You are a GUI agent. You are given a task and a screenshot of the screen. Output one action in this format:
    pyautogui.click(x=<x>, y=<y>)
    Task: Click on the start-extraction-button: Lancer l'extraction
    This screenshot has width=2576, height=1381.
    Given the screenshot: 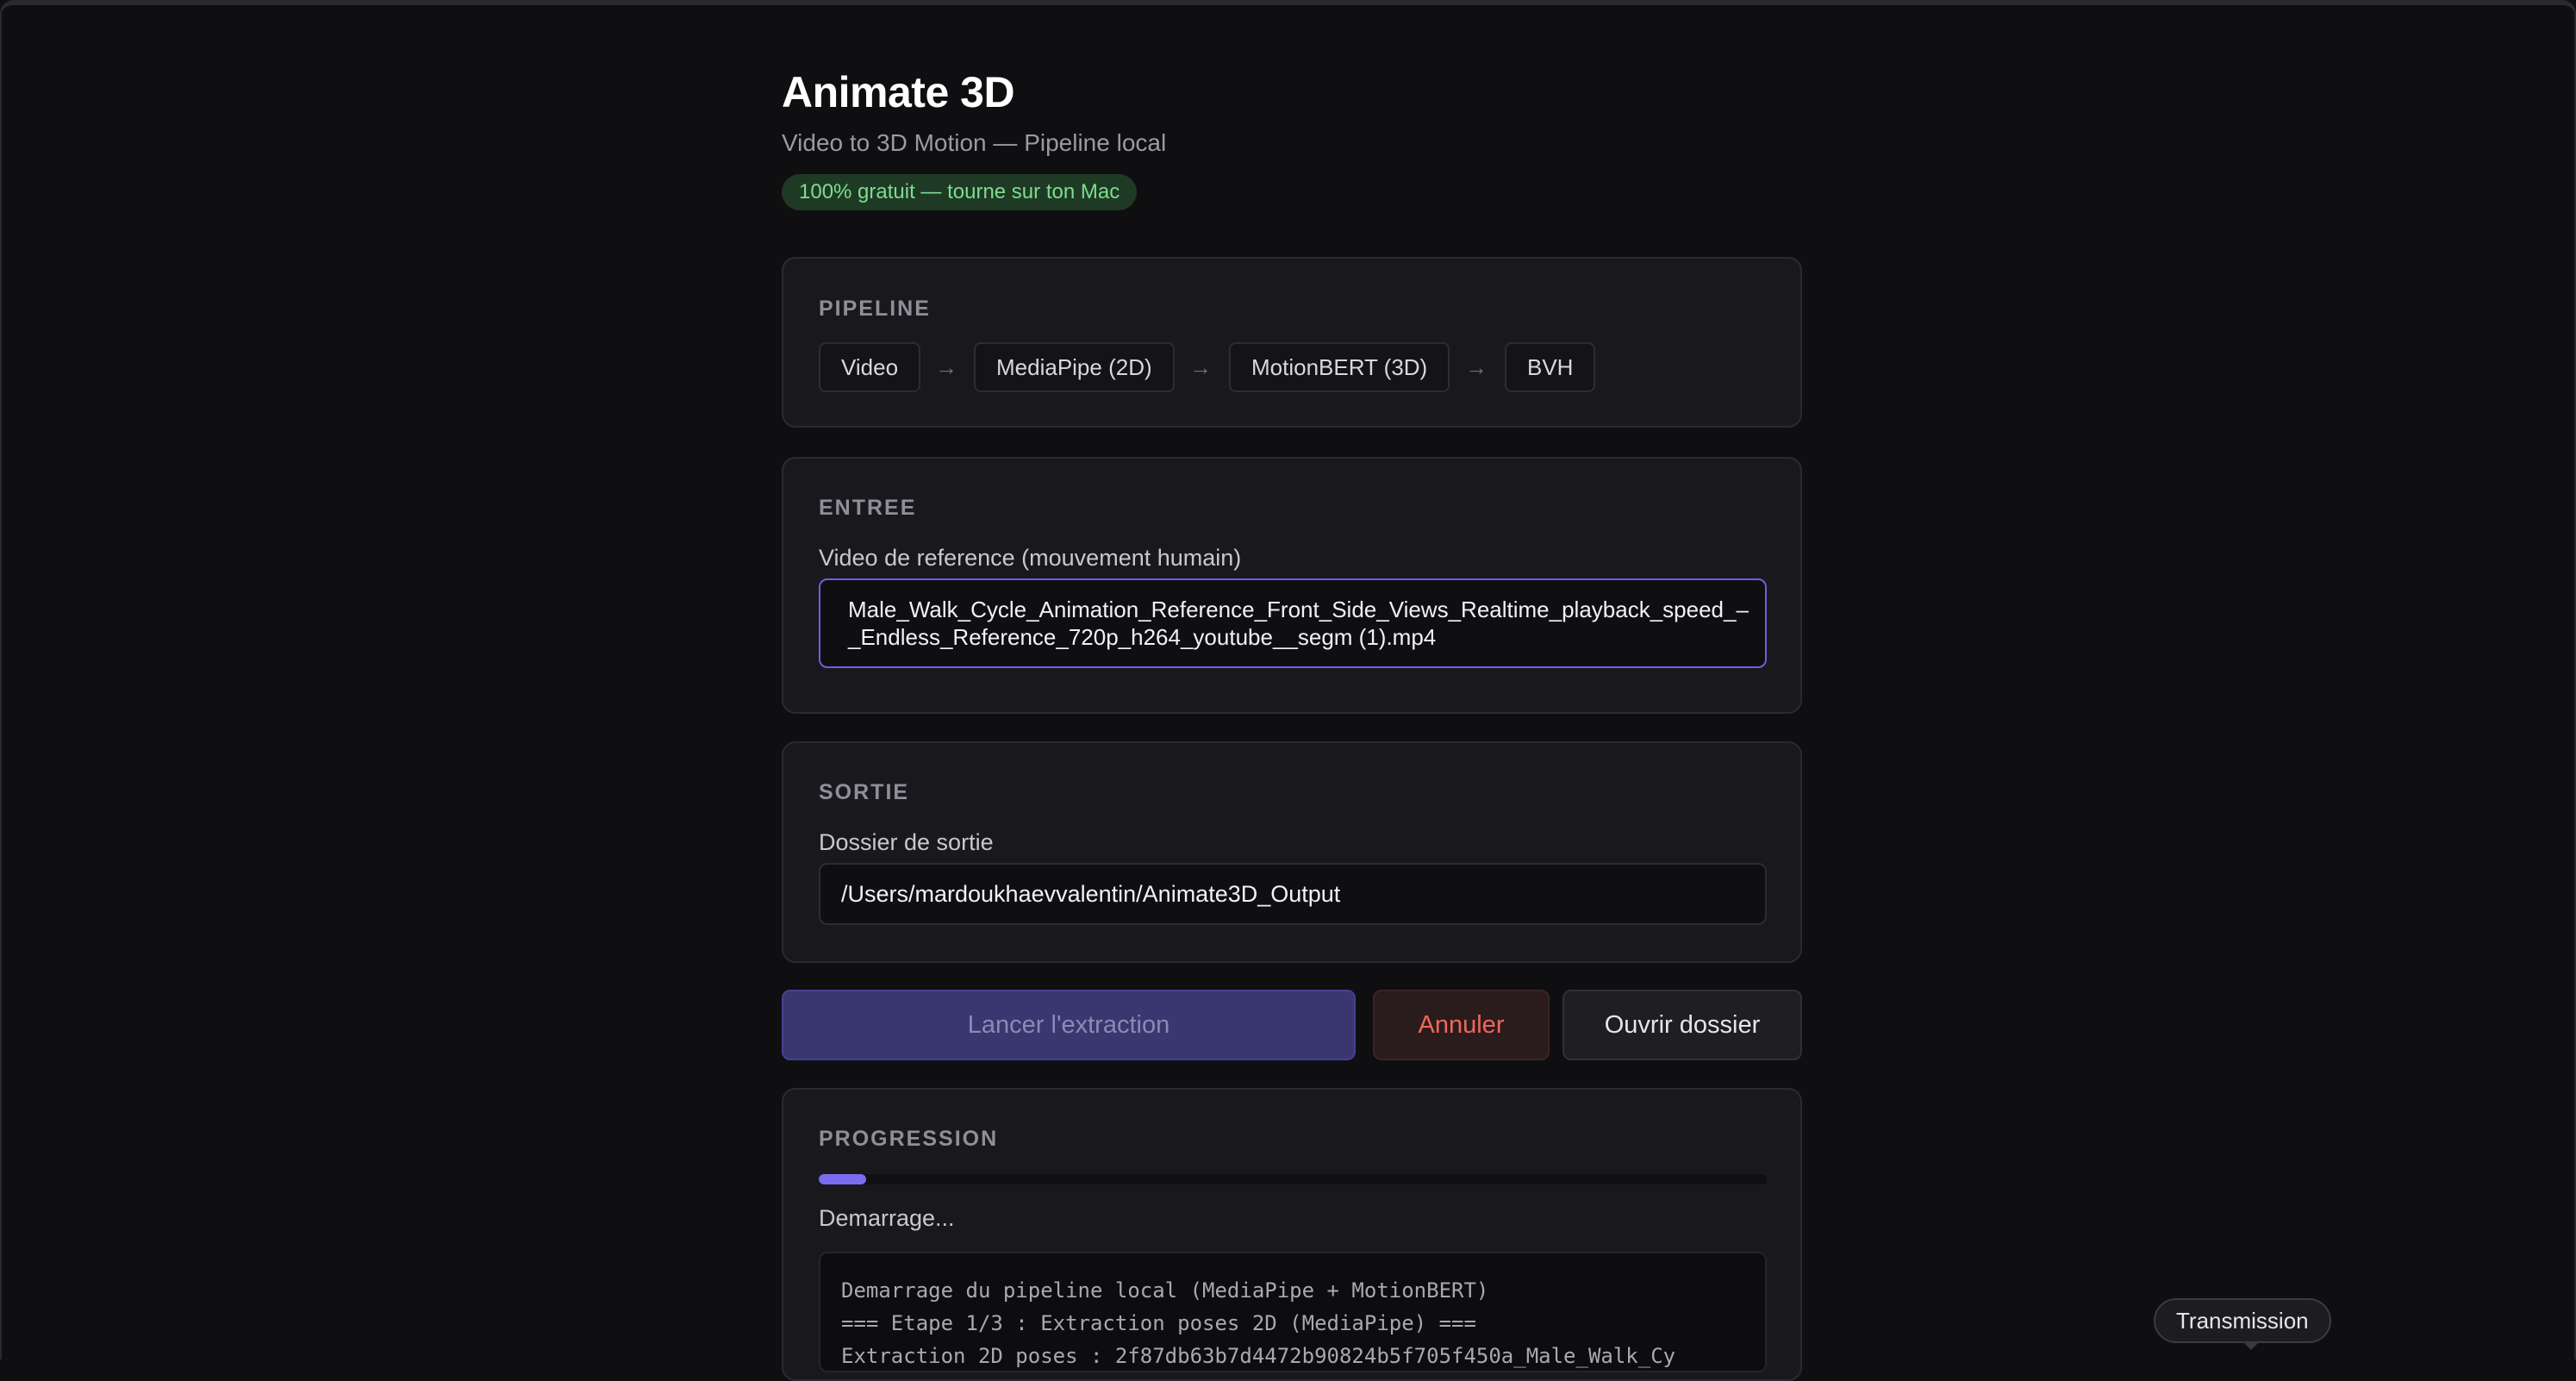 What is the action you would take?
    pyautogui.click(x=1069, y=1025)
    